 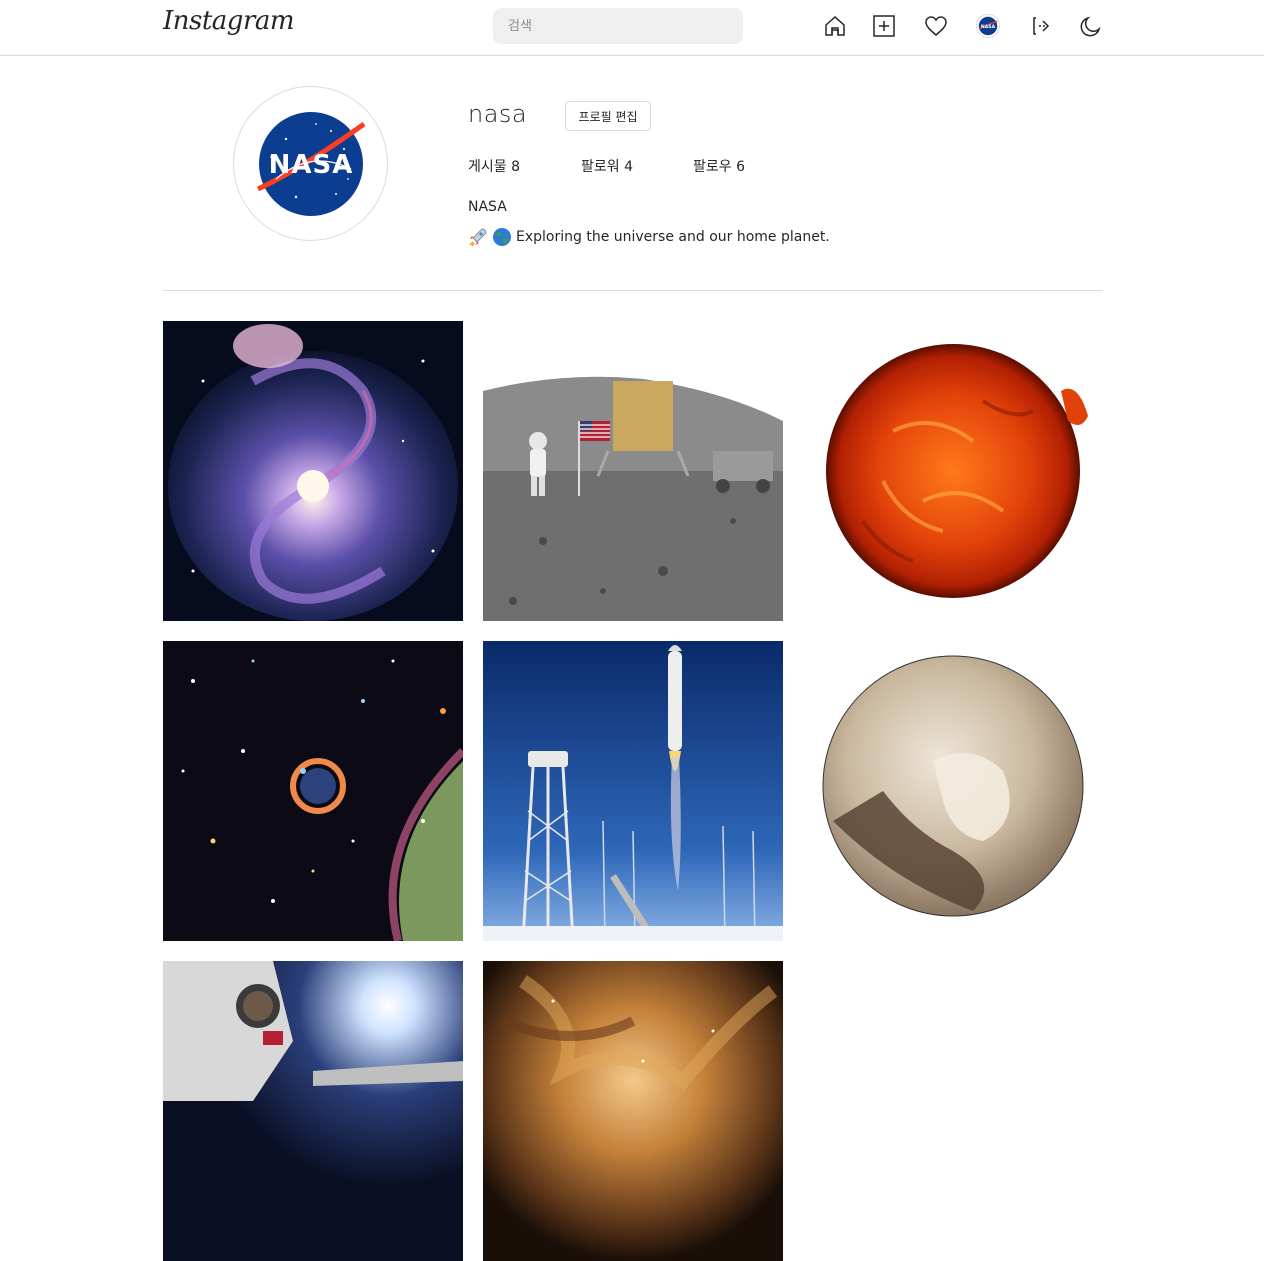 I want to click on top-navigation-bar: Instagram NASA, so click(x=632, y=28).